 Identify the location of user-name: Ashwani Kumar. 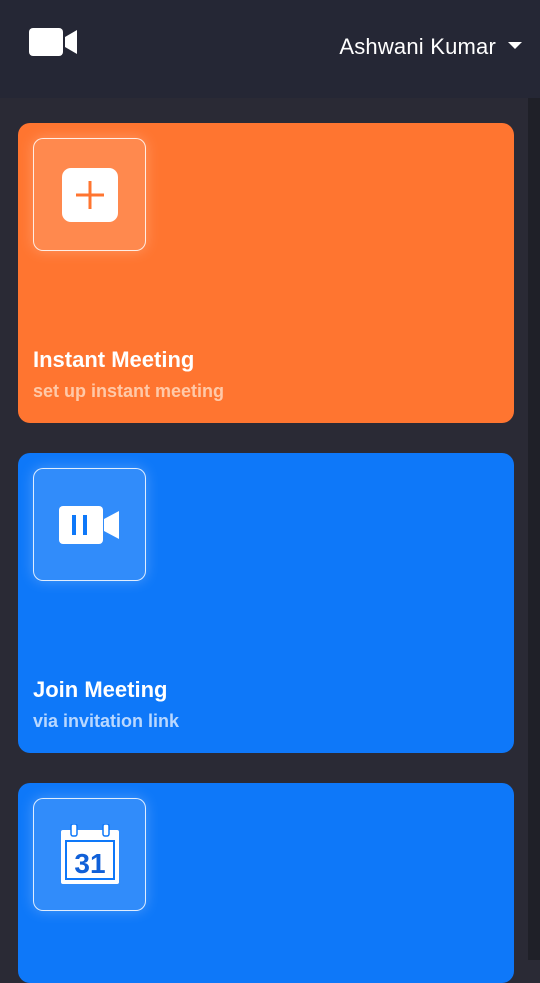
(417, 46).